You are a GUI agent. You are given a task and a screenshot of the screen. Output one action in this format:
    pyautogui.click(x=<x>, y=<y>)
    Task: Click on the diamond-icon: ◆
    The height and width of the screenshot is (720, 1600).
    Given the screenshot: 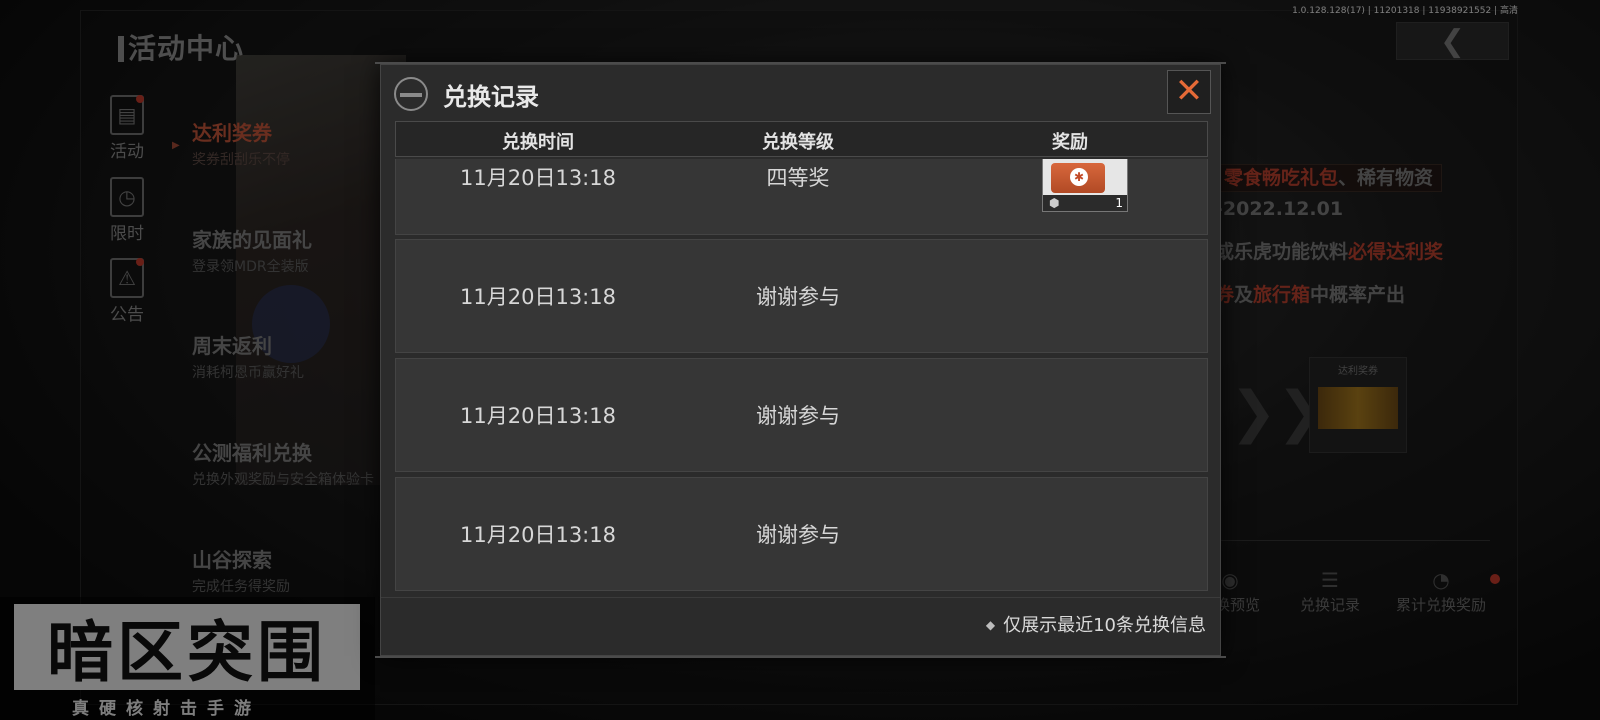 What is the action you would take?
    pyautogui.click(x=990, y=625)
    